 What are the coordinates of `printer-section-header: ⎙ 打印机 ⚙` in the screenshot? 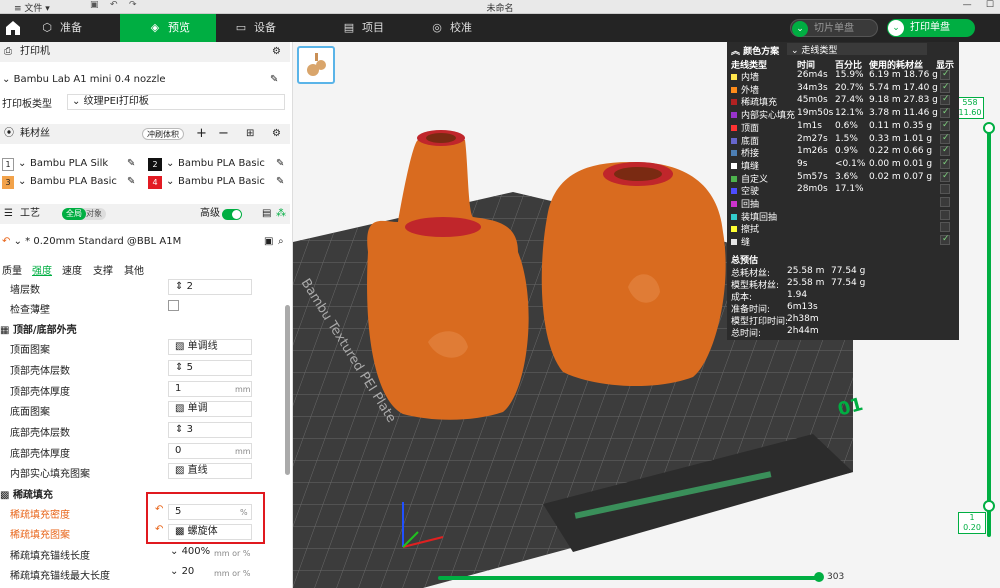 It's located at (145, 52).